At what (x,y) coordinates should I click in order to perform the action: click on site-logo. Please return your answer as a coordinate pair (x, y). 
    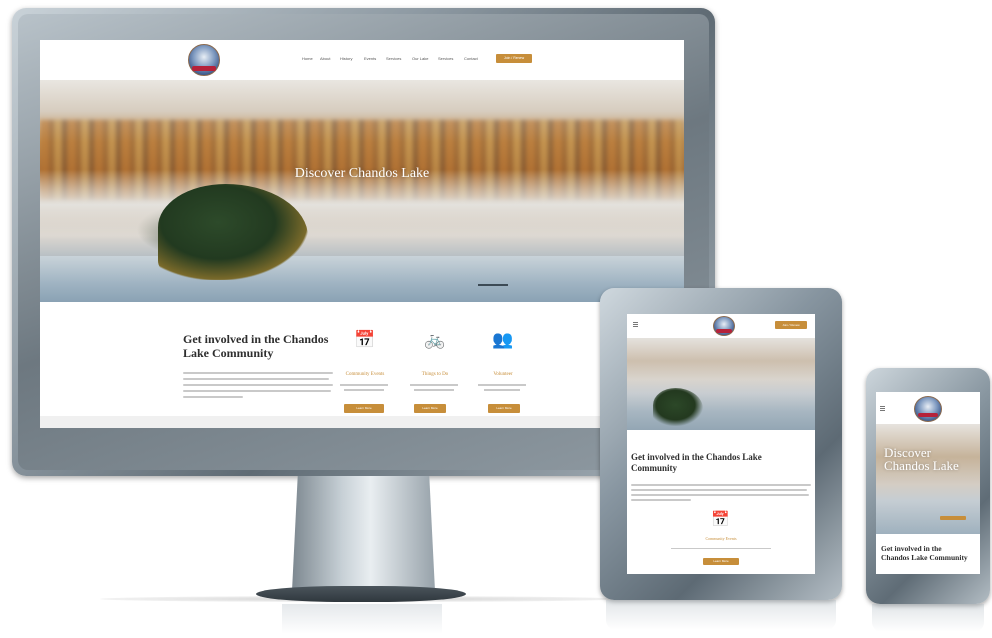
    Looking at the image, I should click on (204, 60).